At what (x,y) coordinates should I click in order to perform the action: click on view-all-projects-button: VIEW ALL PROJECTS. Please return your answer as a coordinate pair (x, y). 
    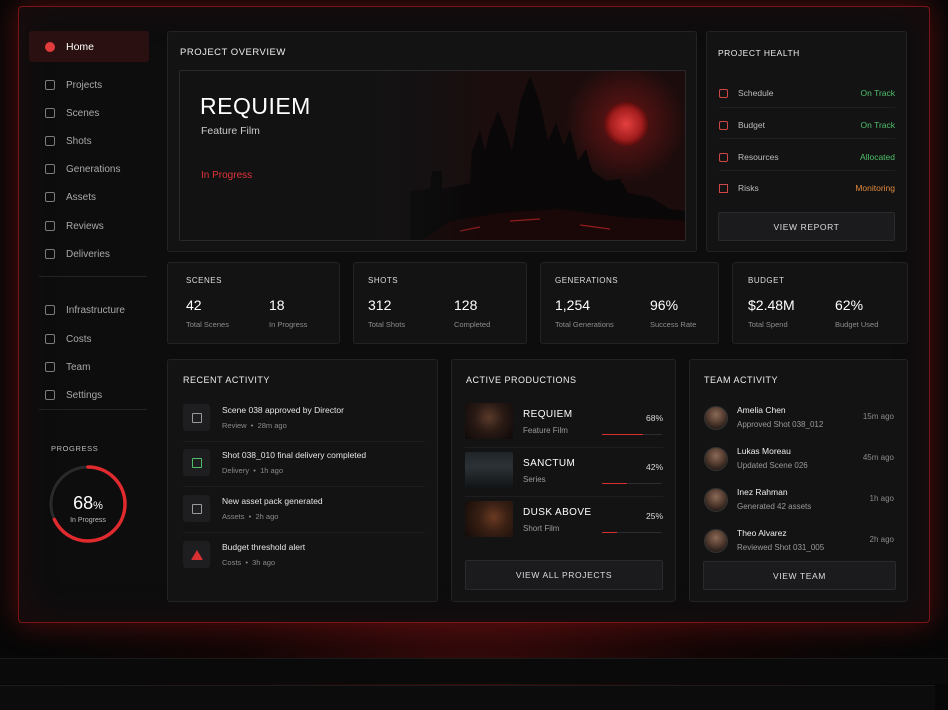
    Looking at the image, I should click on (564, 575).